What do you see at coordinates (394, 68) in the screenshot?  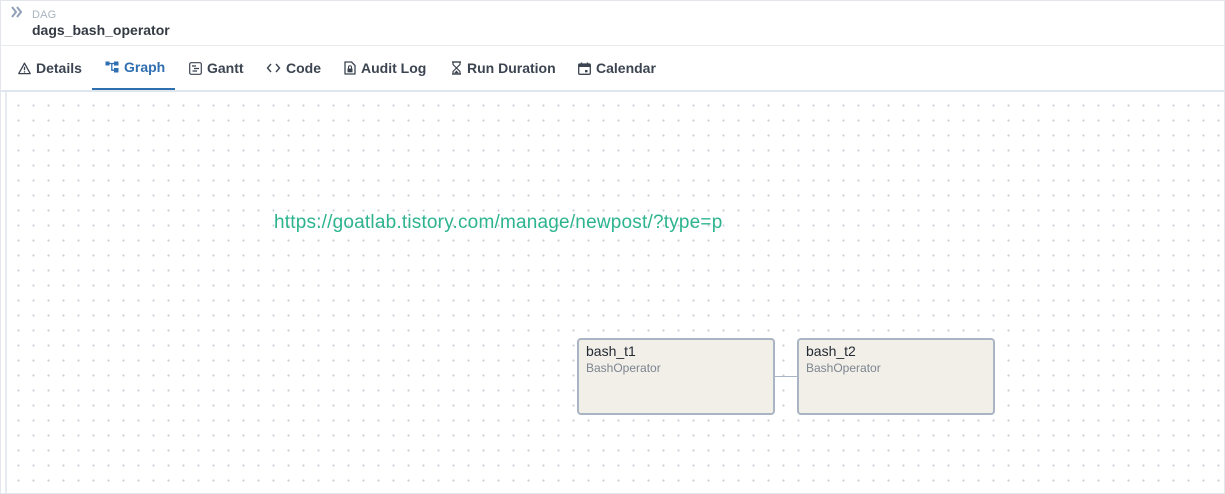 I see `tab-label: Audit Log` at bounding box center [394, 68].